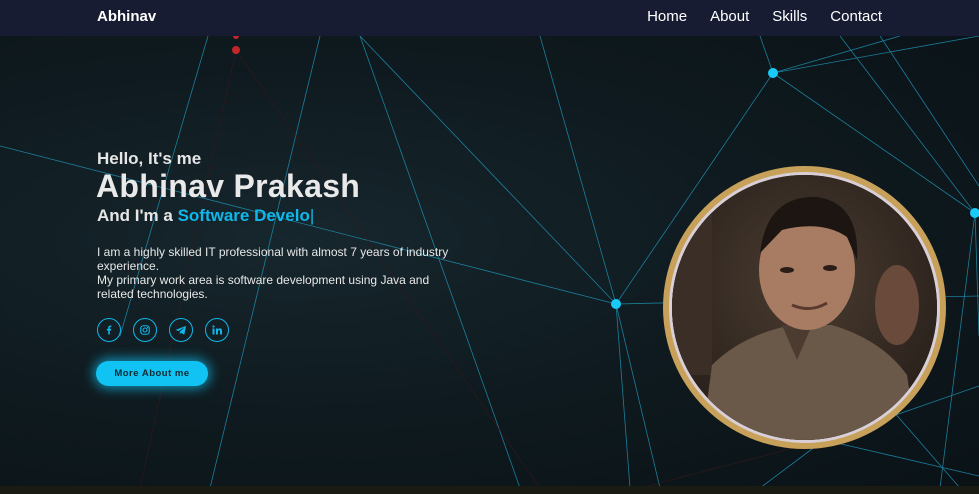  What do you see at coordinates (789, 16) in the screenshot?
I see `nav-link-skills: Skills` at bounding box center [789, 16].